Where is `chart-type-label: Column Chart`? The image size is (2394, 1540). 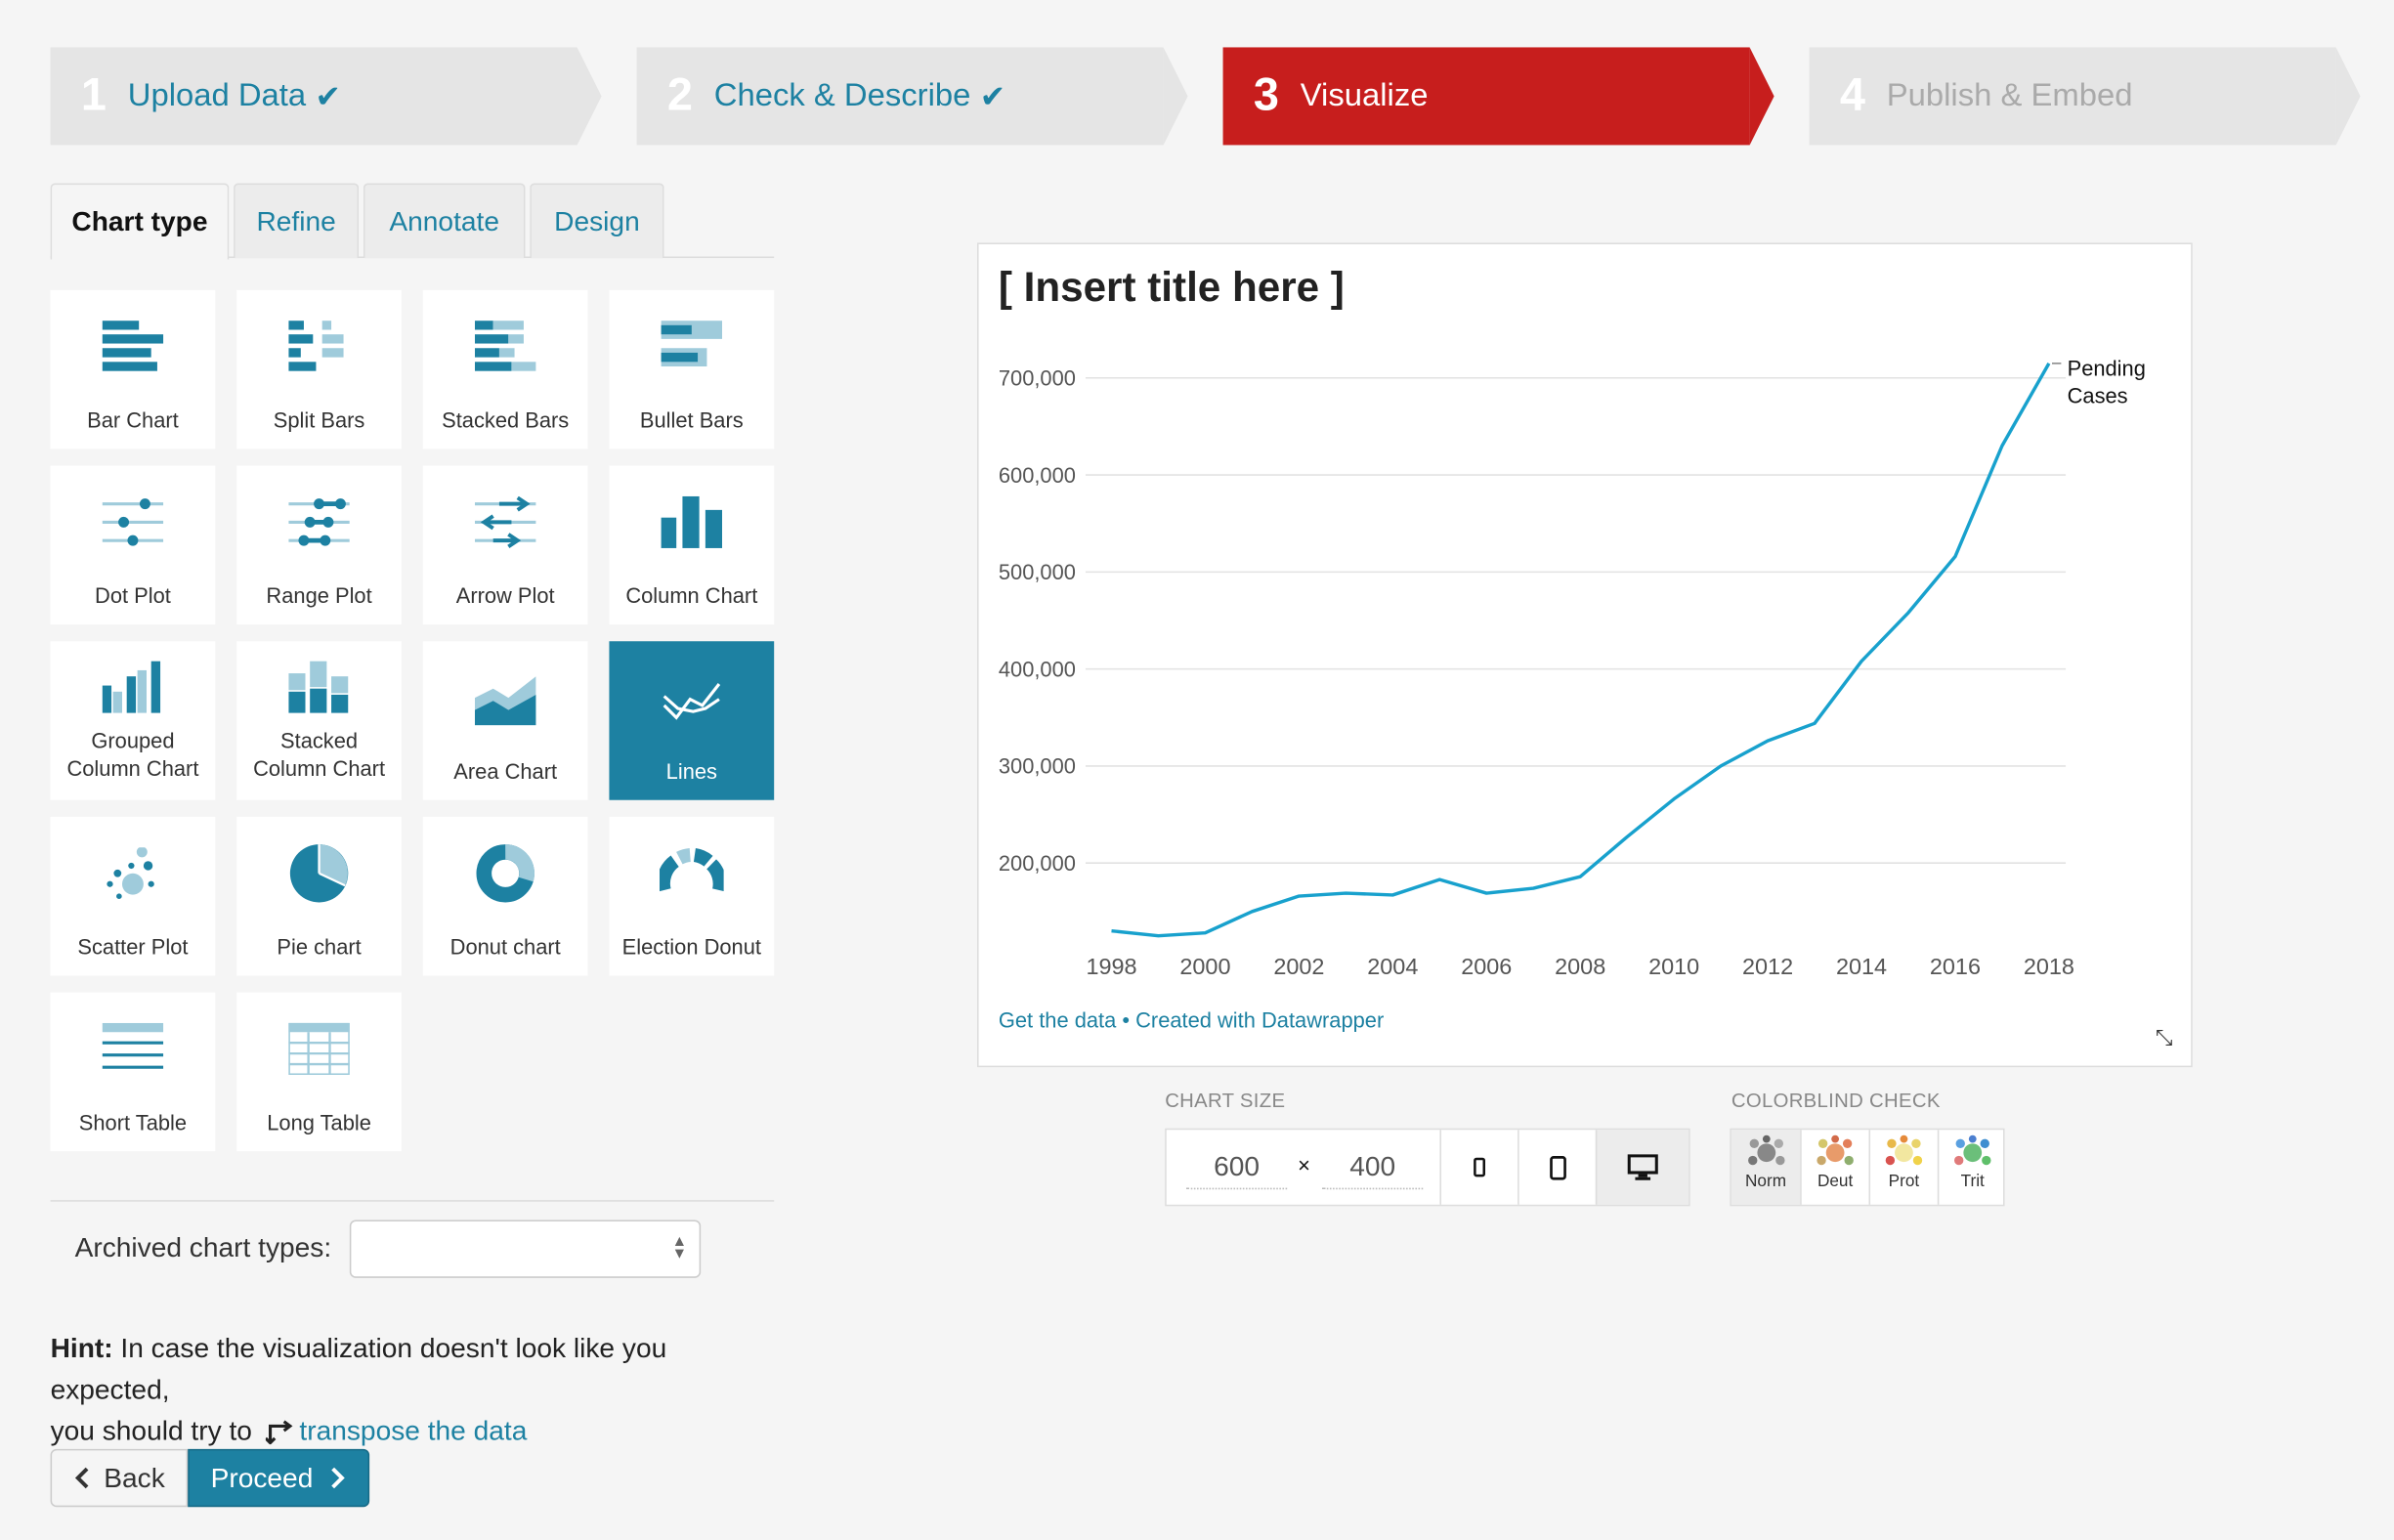
chart-type-label: Column Chart is located at coordinates (691, 595).